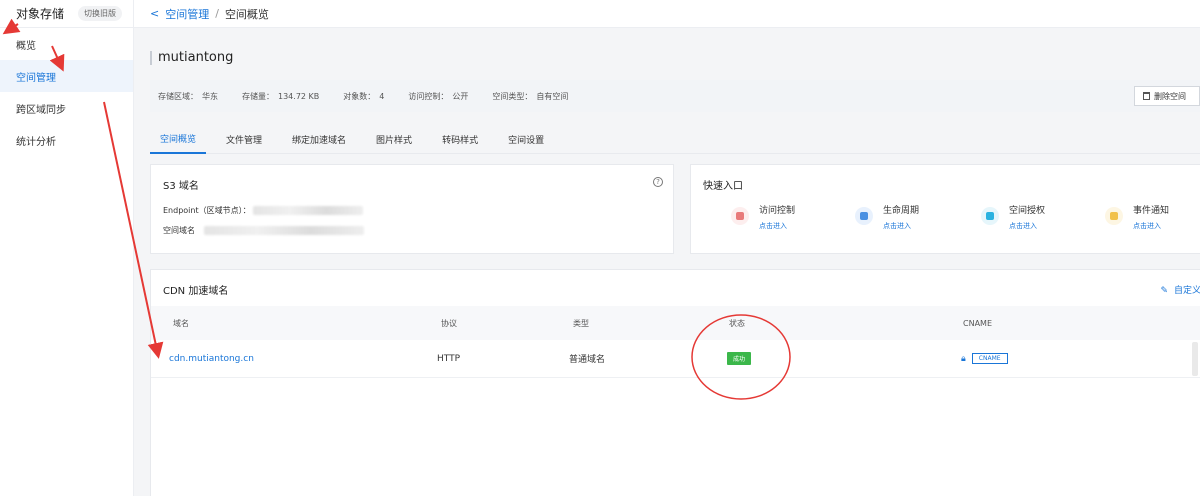  What do you see at coordinates (187, 14) in the screenshot?
I see `breadcrumb-parent-link: 空间管理` at bounding box center [187, 14].